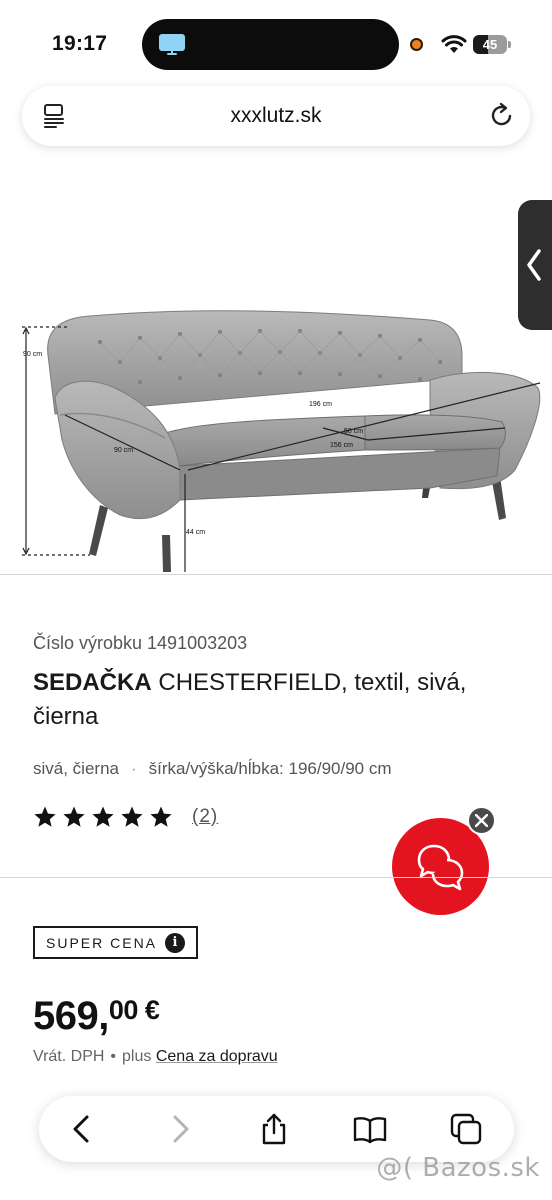  I want to click on info-icon: i, so click(175, 943).